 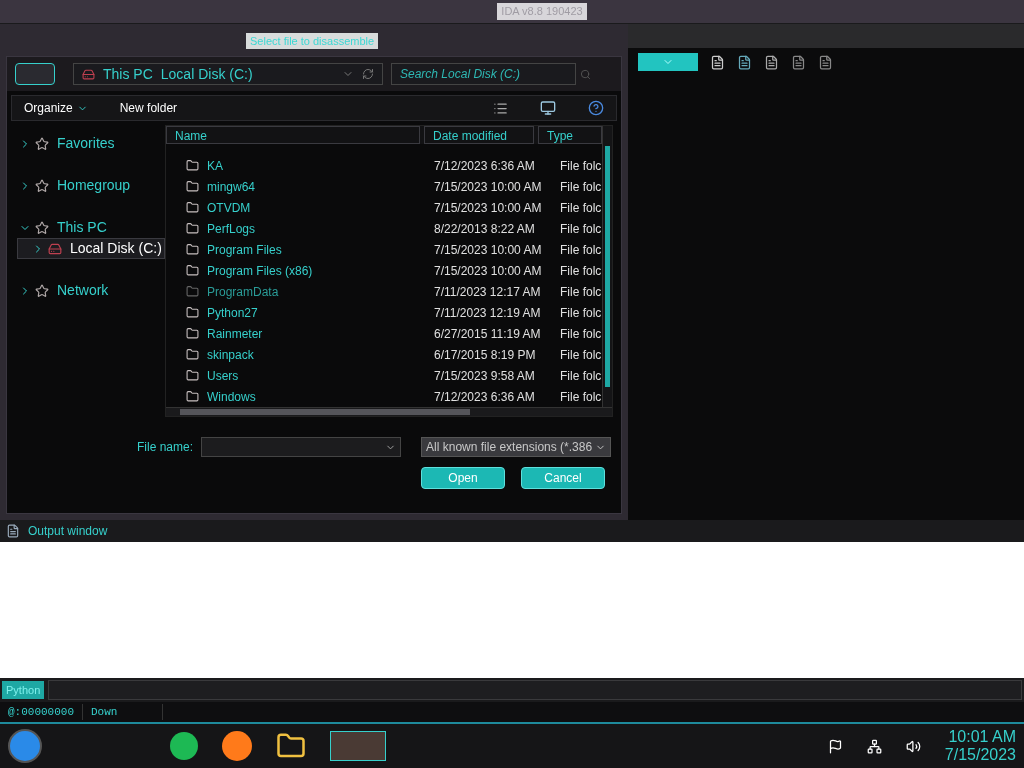 I want to click on preview-pane-icon, so click(x=548, y=108).